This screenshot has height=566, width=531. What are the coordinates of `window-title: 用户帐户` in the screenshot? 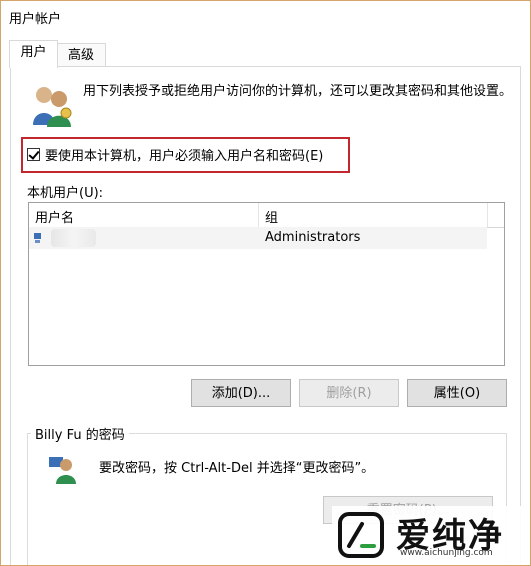 It's located at (35, 19).